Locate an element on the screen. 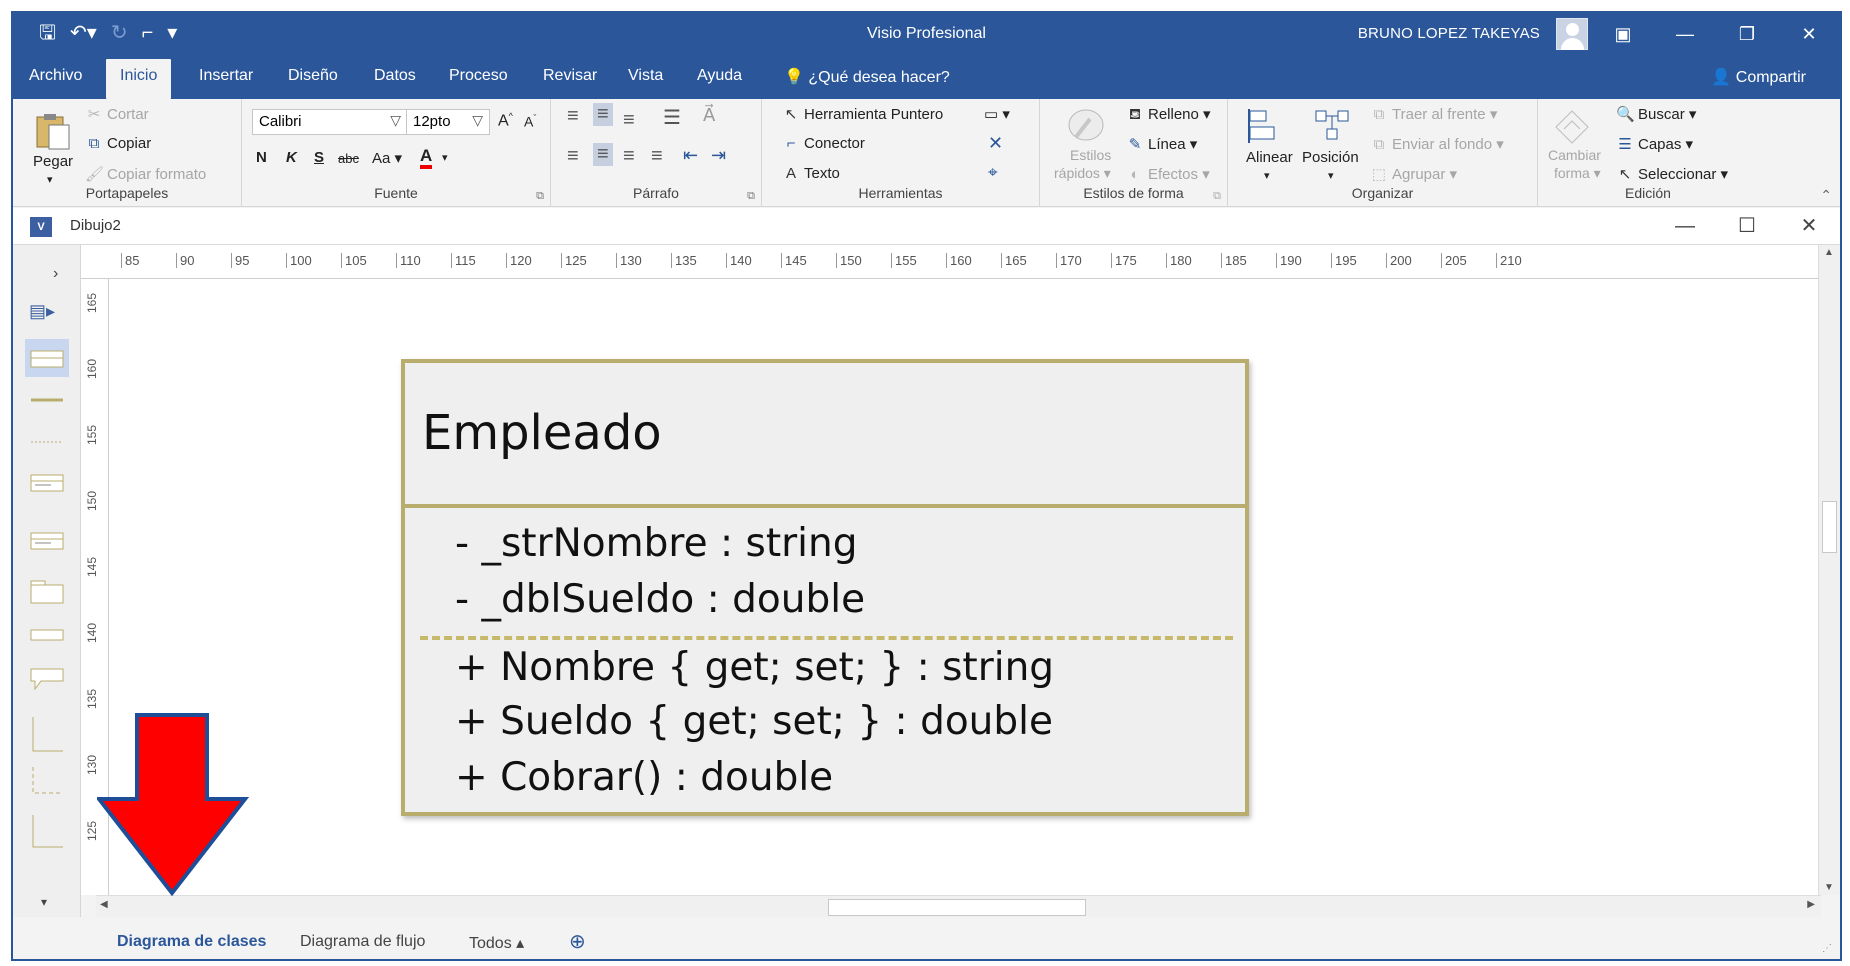  scroll-left-icon: ◀ is located at coordinates (104, 904).